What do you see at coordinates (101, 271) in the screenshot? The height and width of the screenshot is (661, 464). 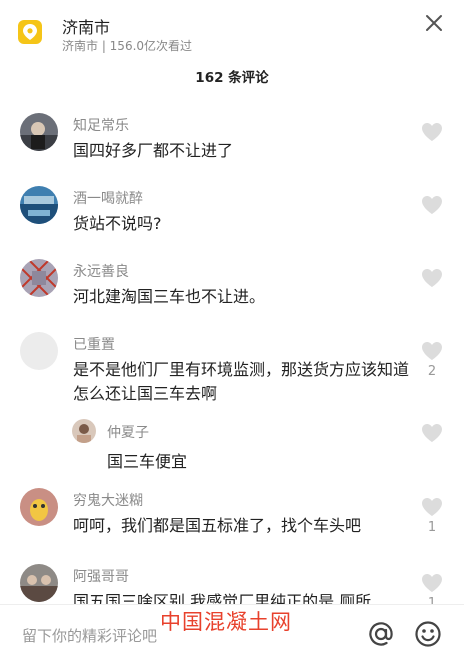 I see `comment-username: 永远善良` at bounding box center [101, 271].